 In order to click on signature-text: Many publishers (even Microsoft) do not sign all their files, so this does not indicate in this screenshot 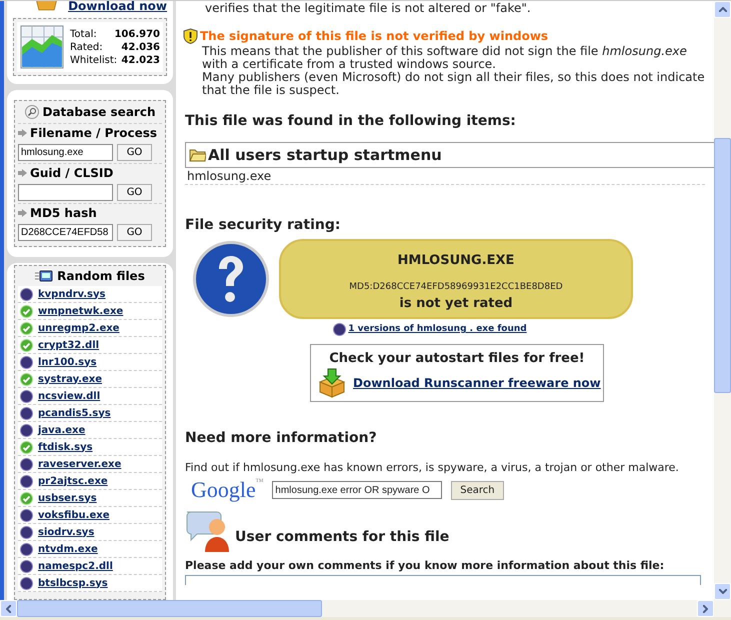, I will do `click(453, 77)`.